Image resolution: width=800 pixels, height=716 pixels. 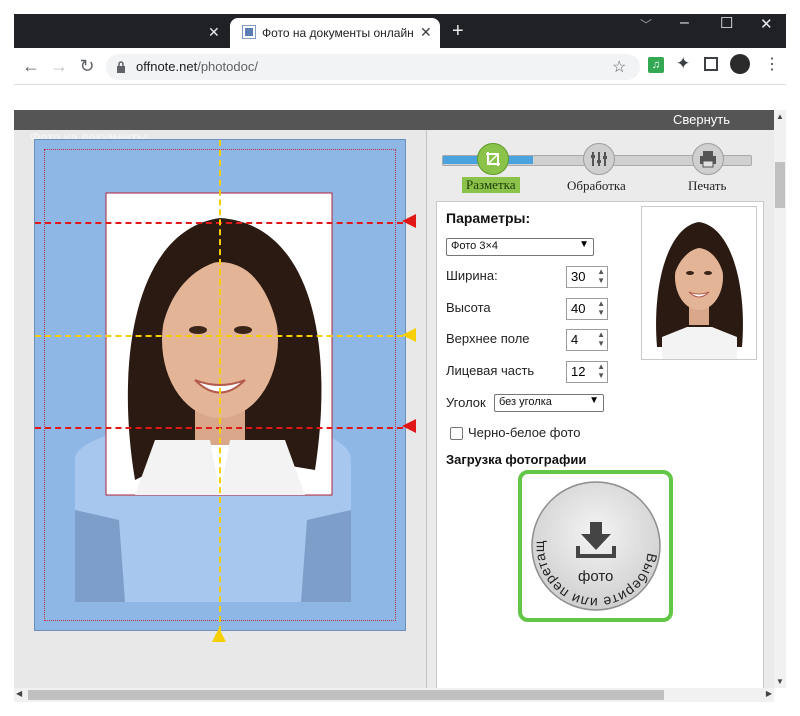 I want to click on top-guide-handle, so click(x=409, y=221).